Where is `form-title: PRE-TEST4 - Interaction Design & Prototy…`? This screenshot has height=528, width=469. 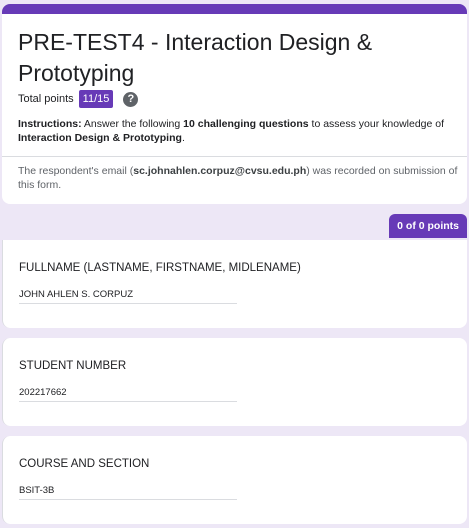
form-title: PRE-TEST4 - Interaction Design & Prototy… is located at coordinates (195, 57).